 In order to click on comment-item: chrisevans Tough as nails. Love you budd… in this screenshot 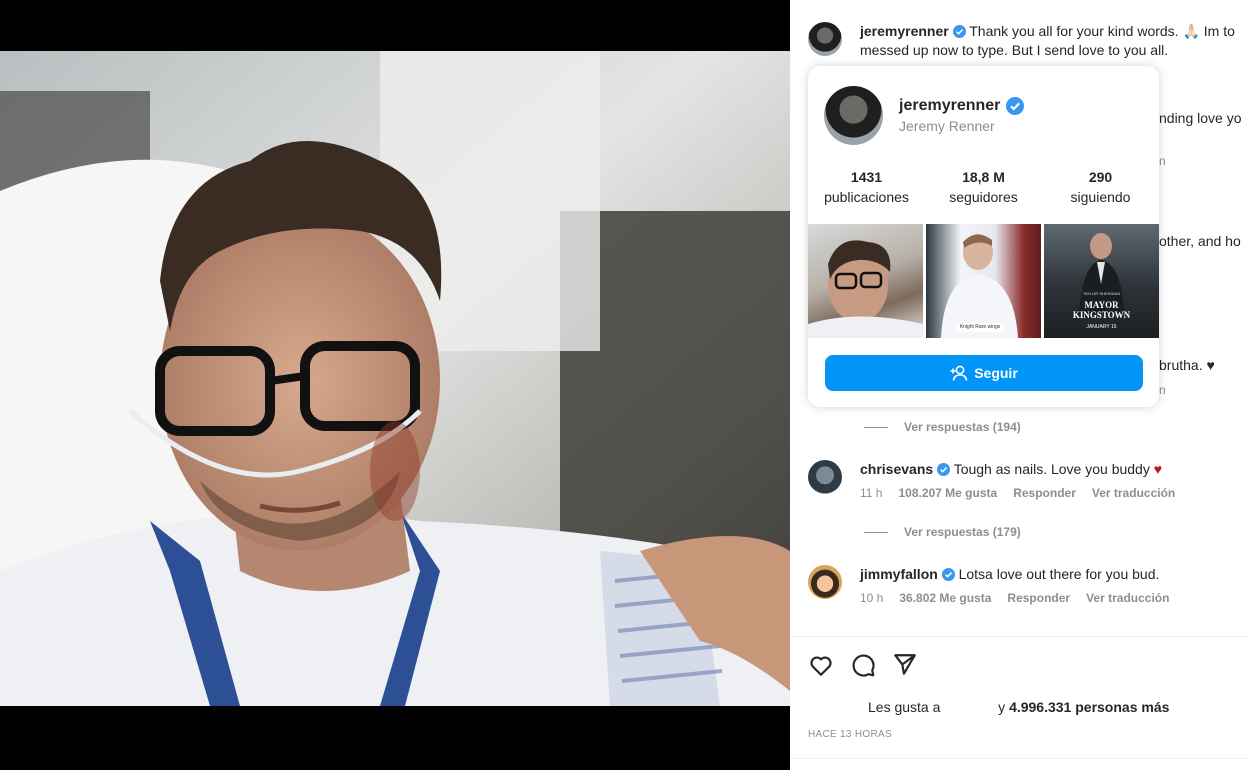, I will do `click(991, 480)`.